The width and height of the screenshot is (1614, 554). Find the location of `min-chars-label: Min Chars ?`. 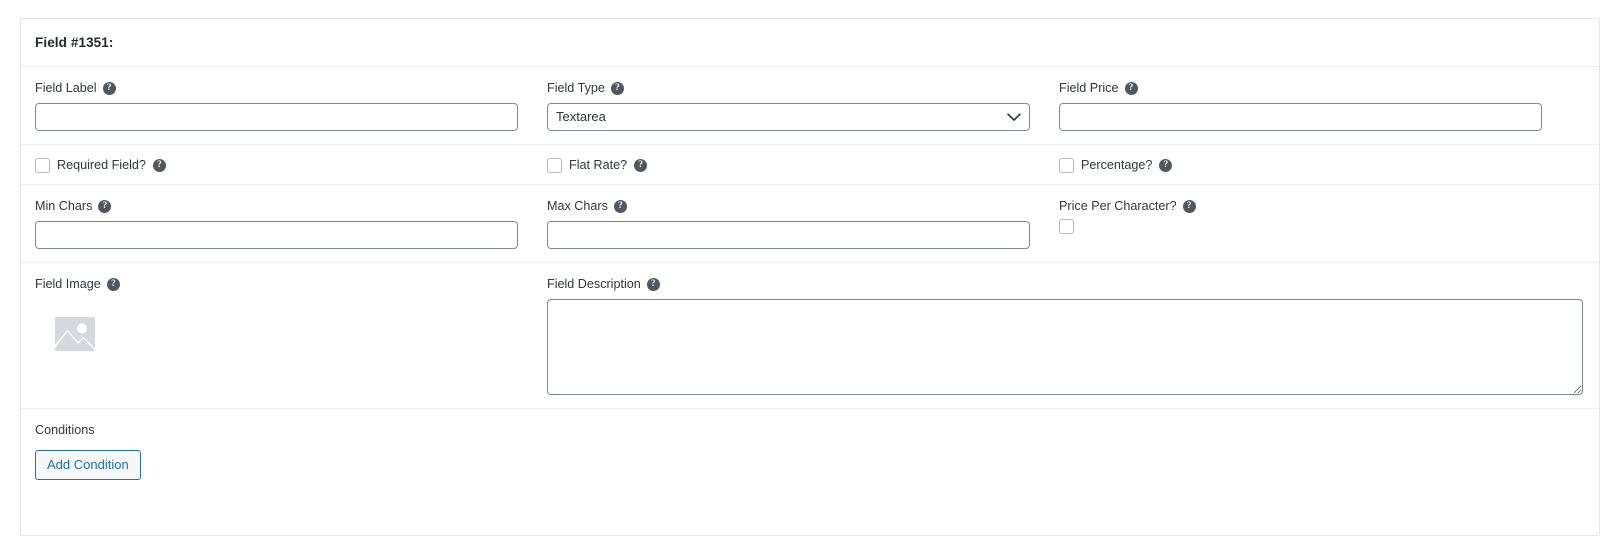

min-chars-label: Min Chars ? is located at coordinates (291, 206).